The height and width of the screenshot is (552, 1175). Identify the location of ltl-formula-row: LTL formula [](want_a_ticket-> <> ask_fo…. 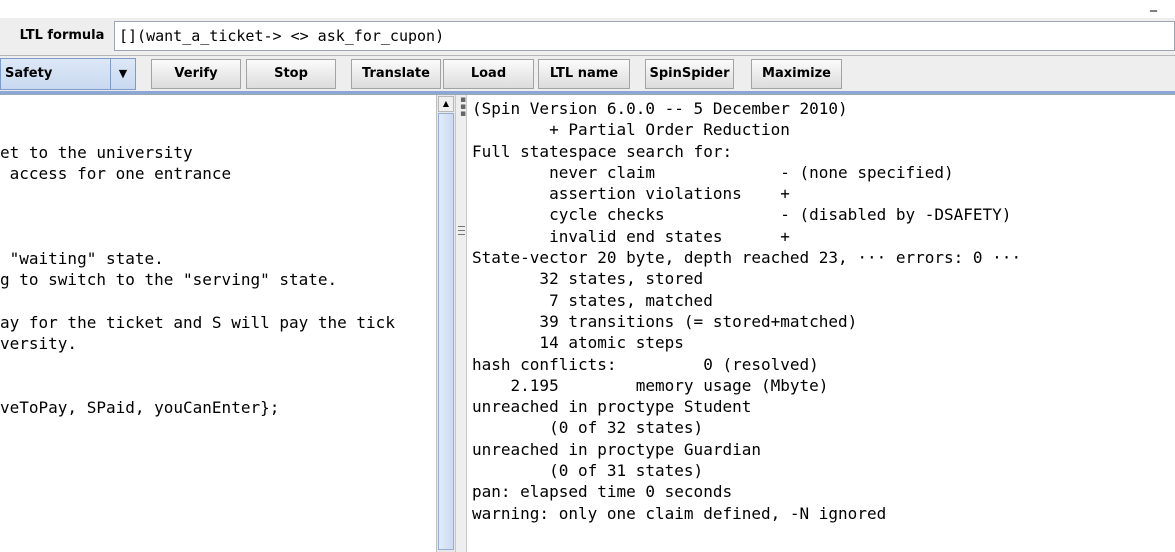
(587, 37).